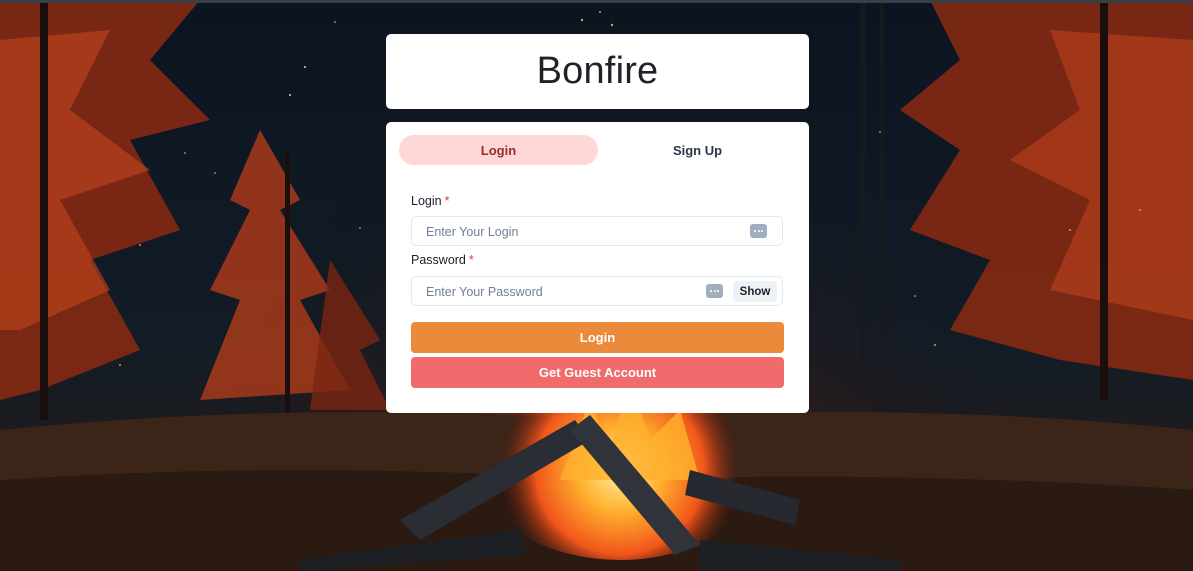 The width and height of the screenshot is (1193, 571). Describe the element at coordinates (597, 372) in the screenshot. I see `guest-account-button: Get Guest Account` at that location.